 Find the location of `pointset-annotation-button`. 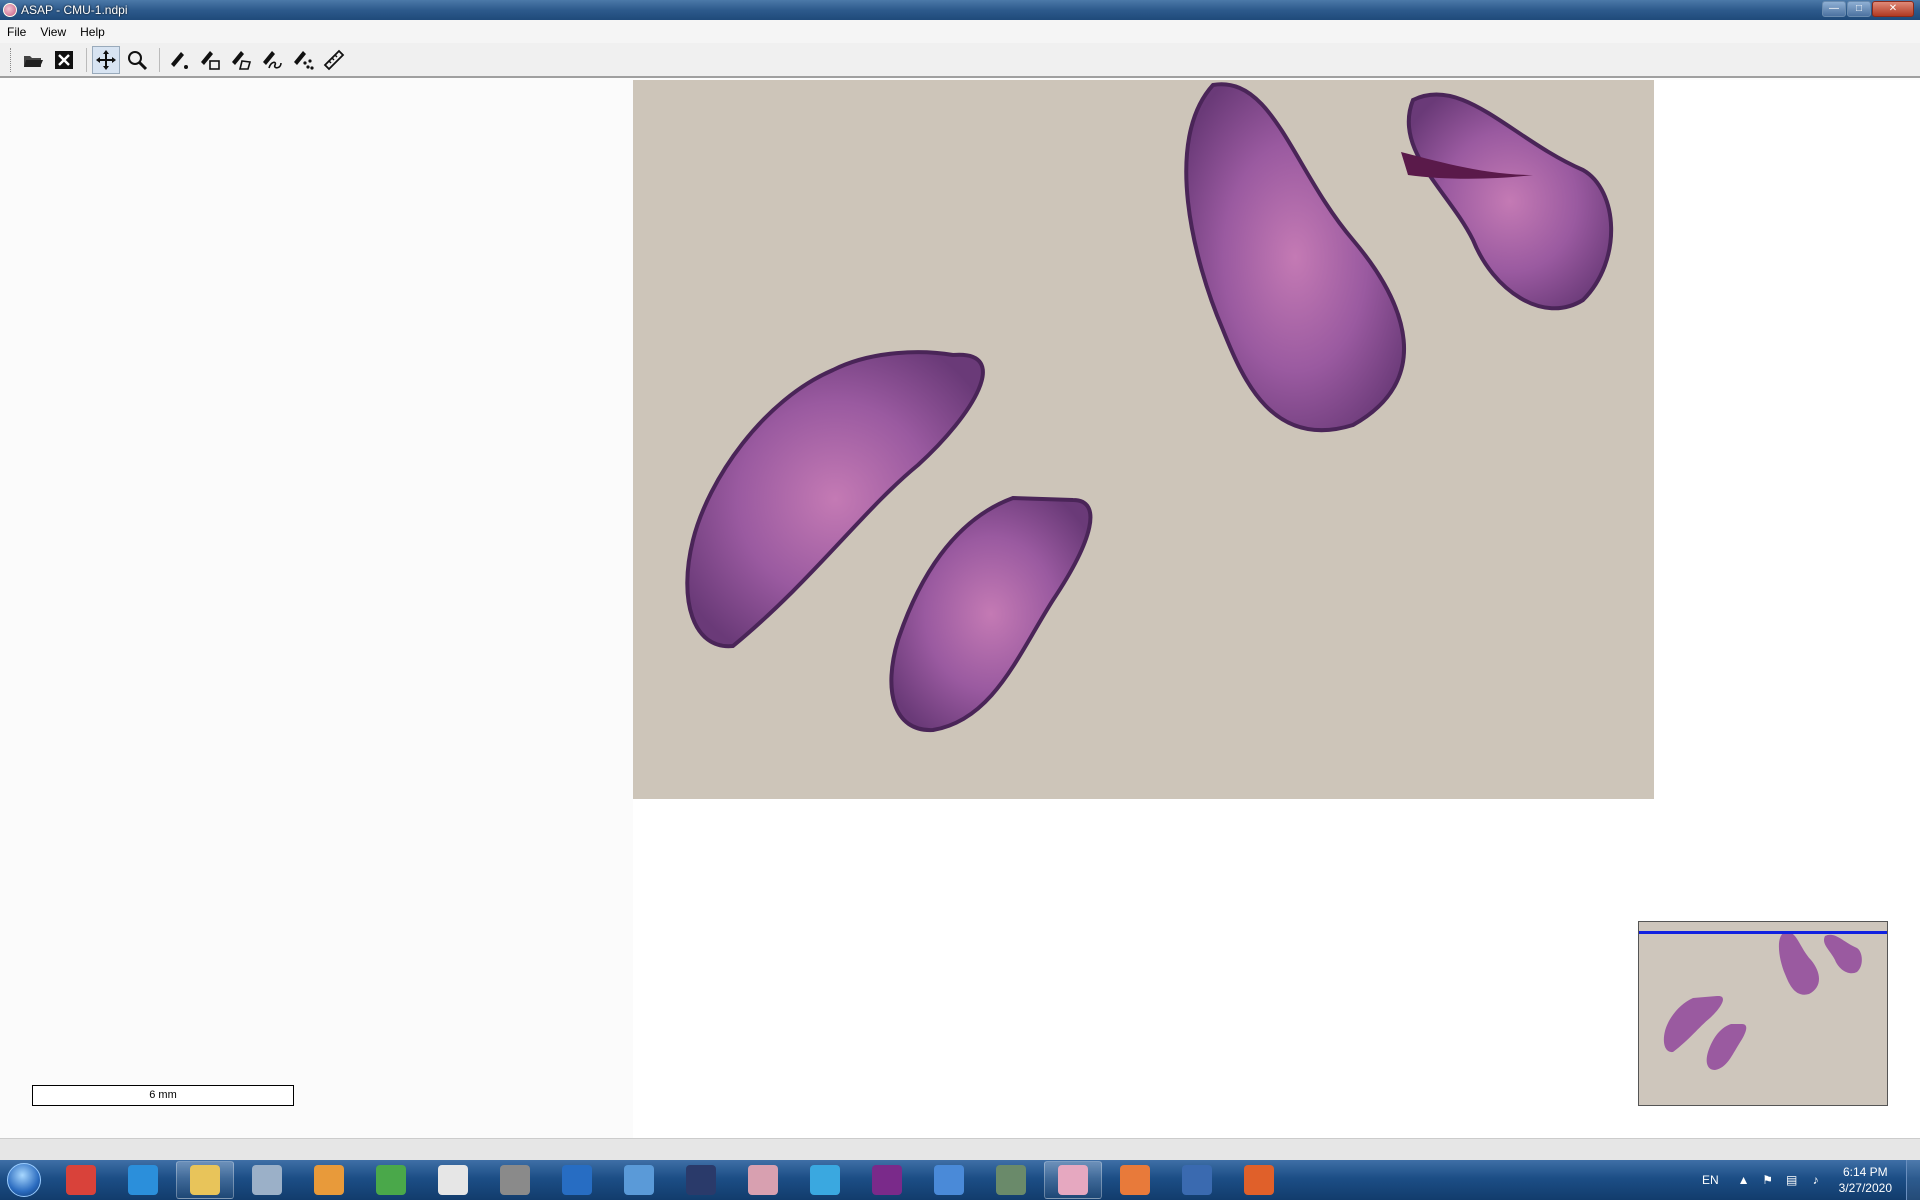

pointset-annotation-button is located at coordinates (303, 60).